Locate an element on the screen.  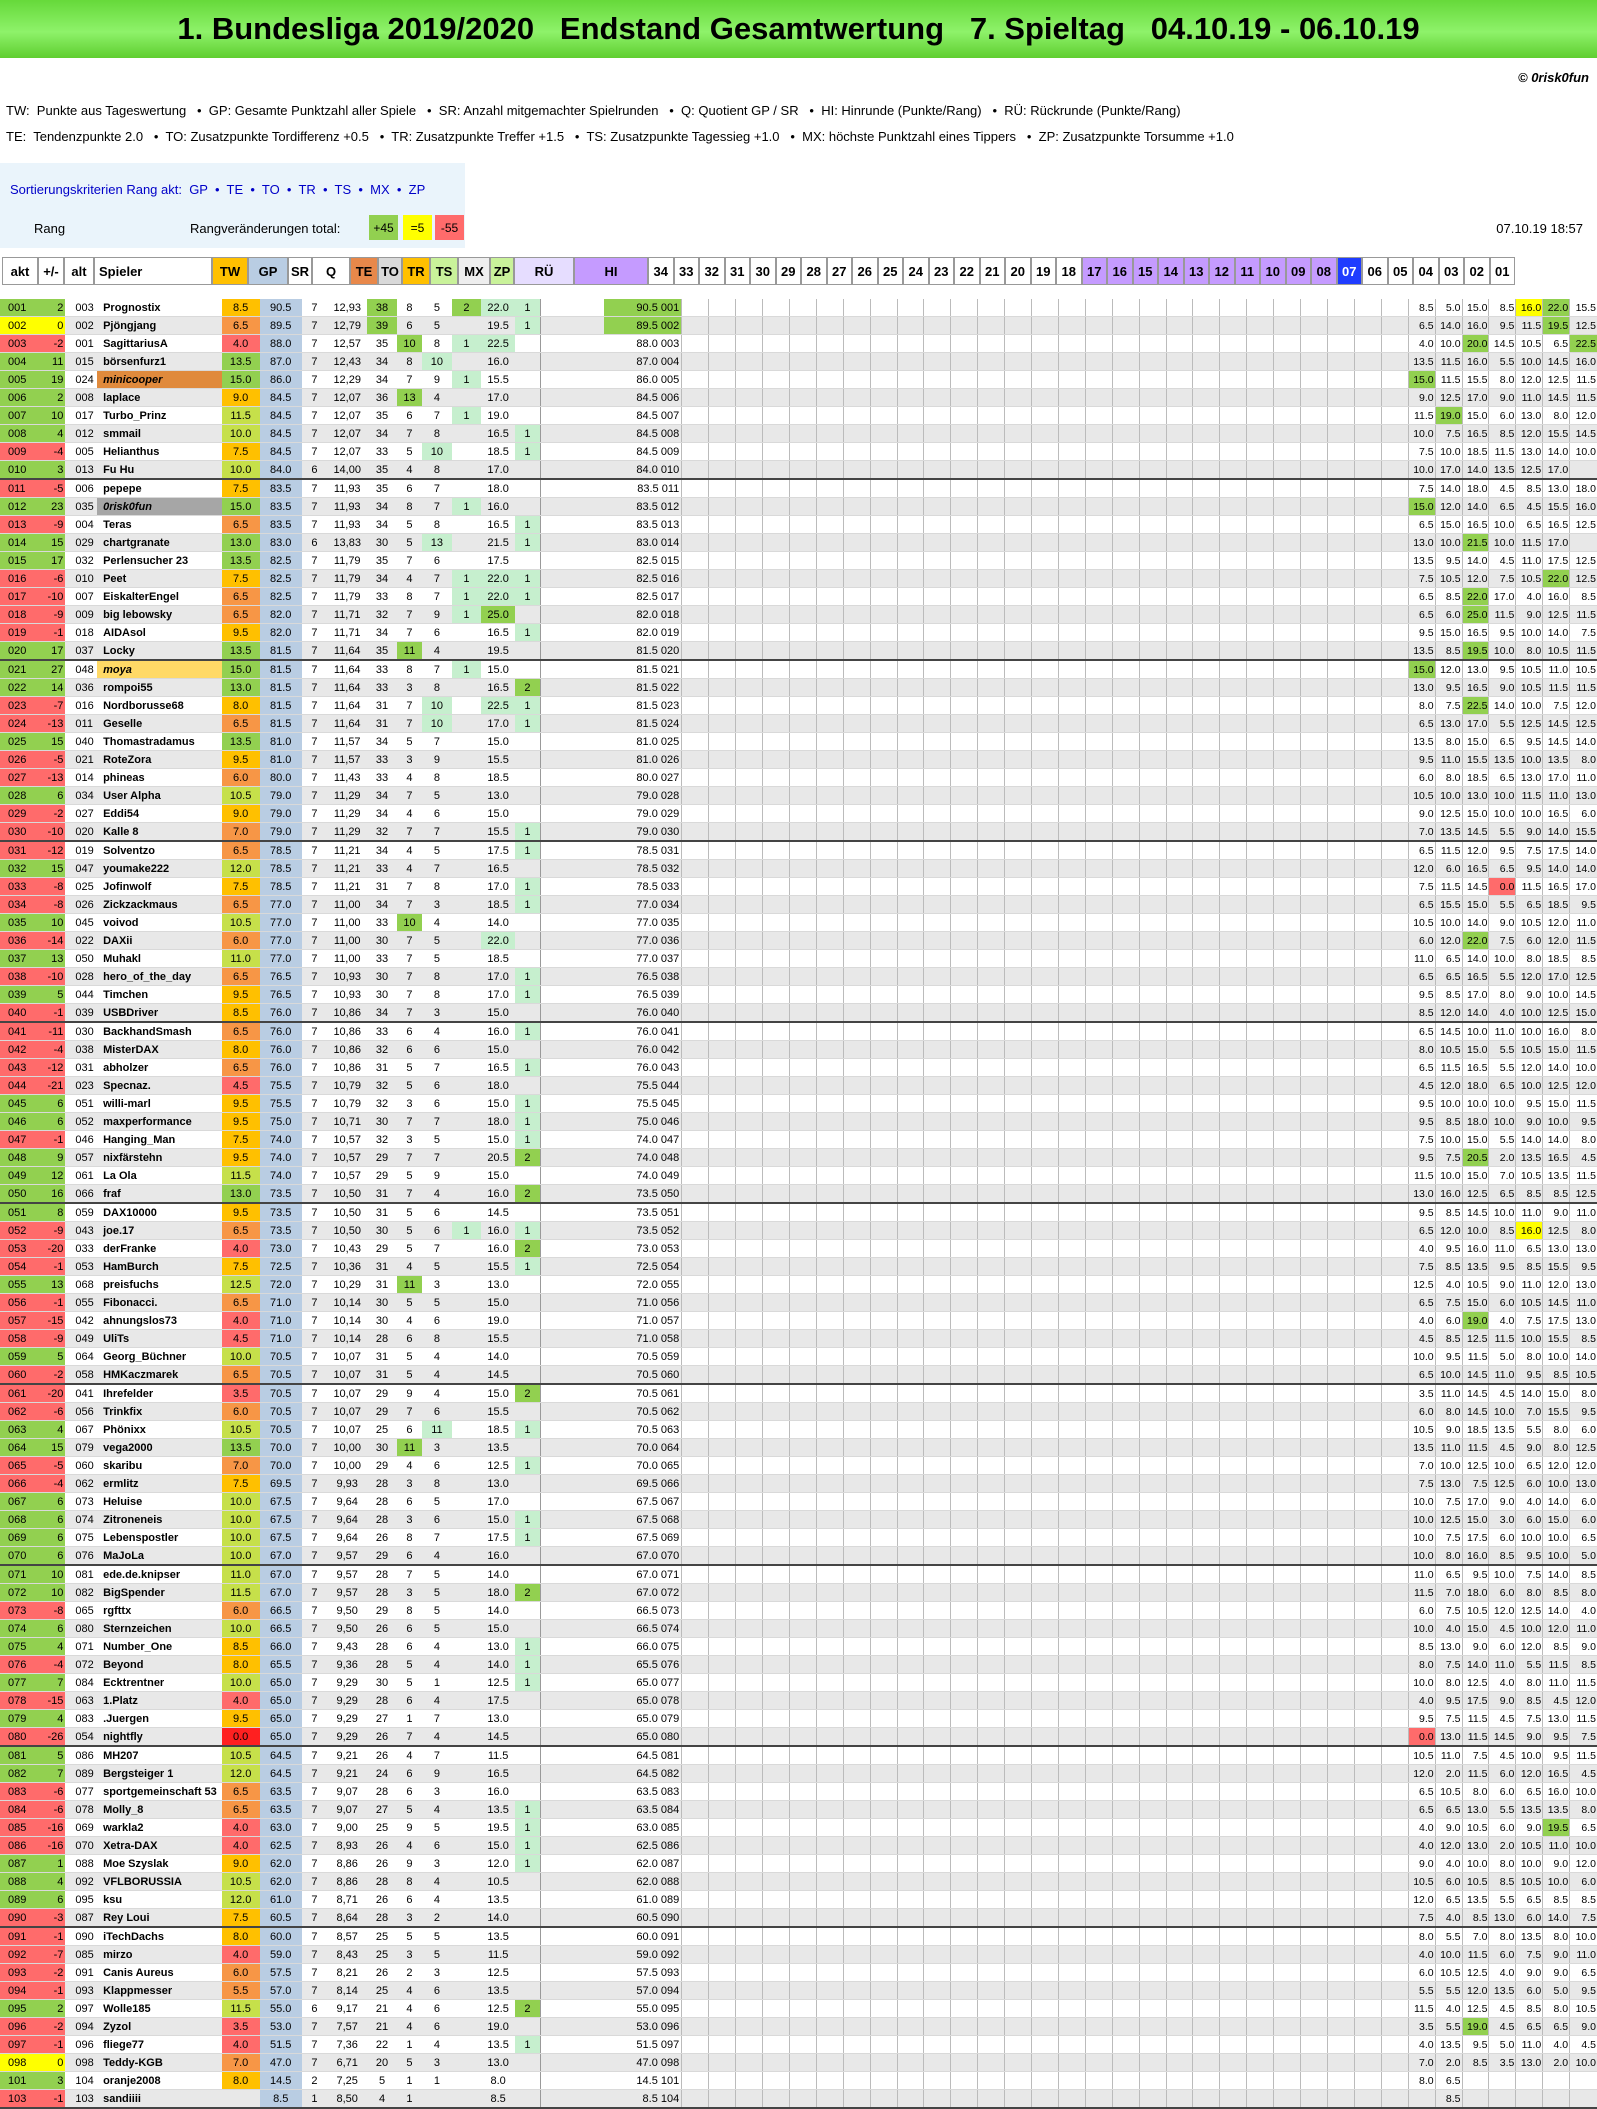
rank-current: 079 is located at coordinates (19, 1719).